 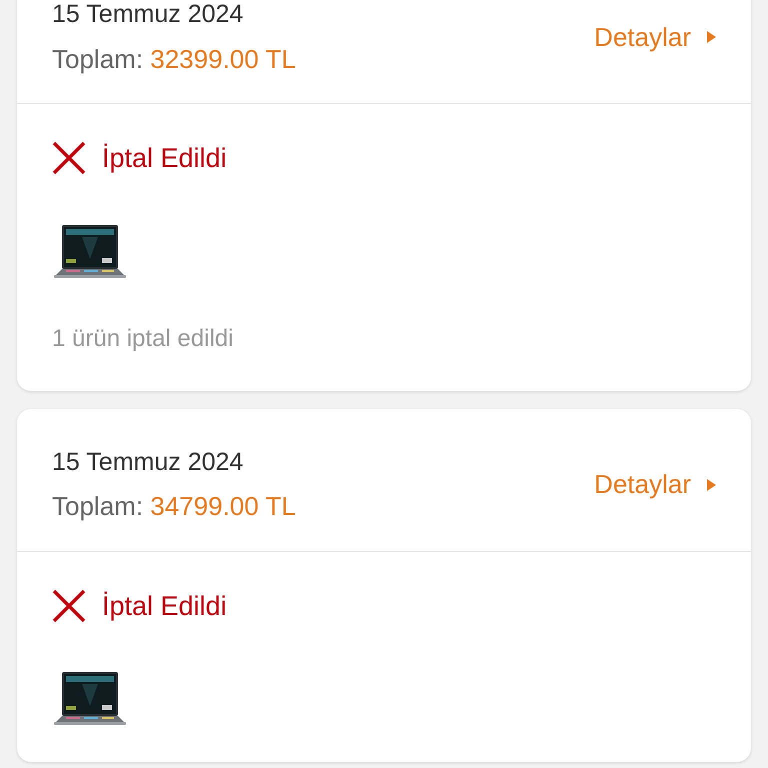 I want to click on order-total: Toplam: 34799.00 TL, so click(x=174, y=506).